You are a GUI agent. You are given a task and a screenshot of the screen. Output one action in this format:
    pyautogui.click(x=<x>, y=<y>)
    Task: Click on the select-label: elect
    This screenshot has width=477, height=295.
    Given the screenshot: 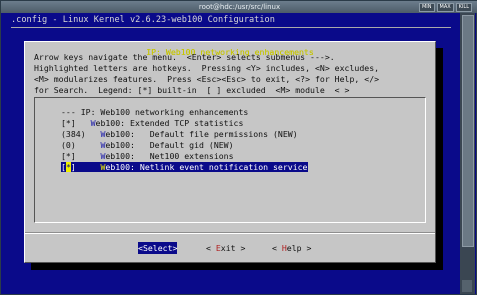 What is the action you would take?
    pyautogui.click(x=160, y=248)
    